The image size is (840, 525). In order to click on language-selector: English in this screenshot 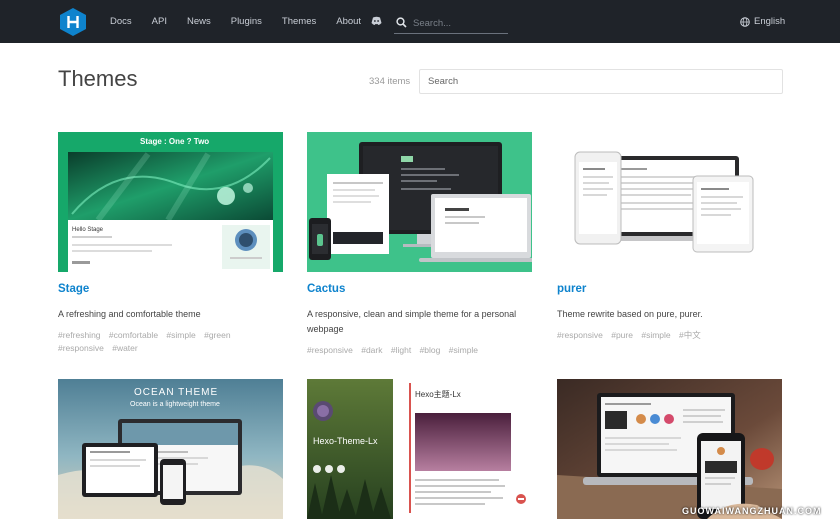, I will do `click(762, 21)`.